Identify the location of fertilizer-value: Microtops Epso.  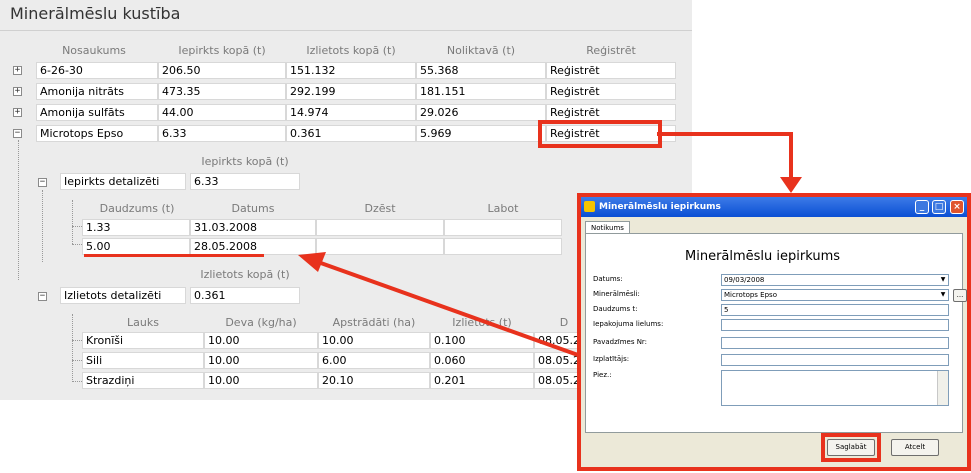
(750, 295).